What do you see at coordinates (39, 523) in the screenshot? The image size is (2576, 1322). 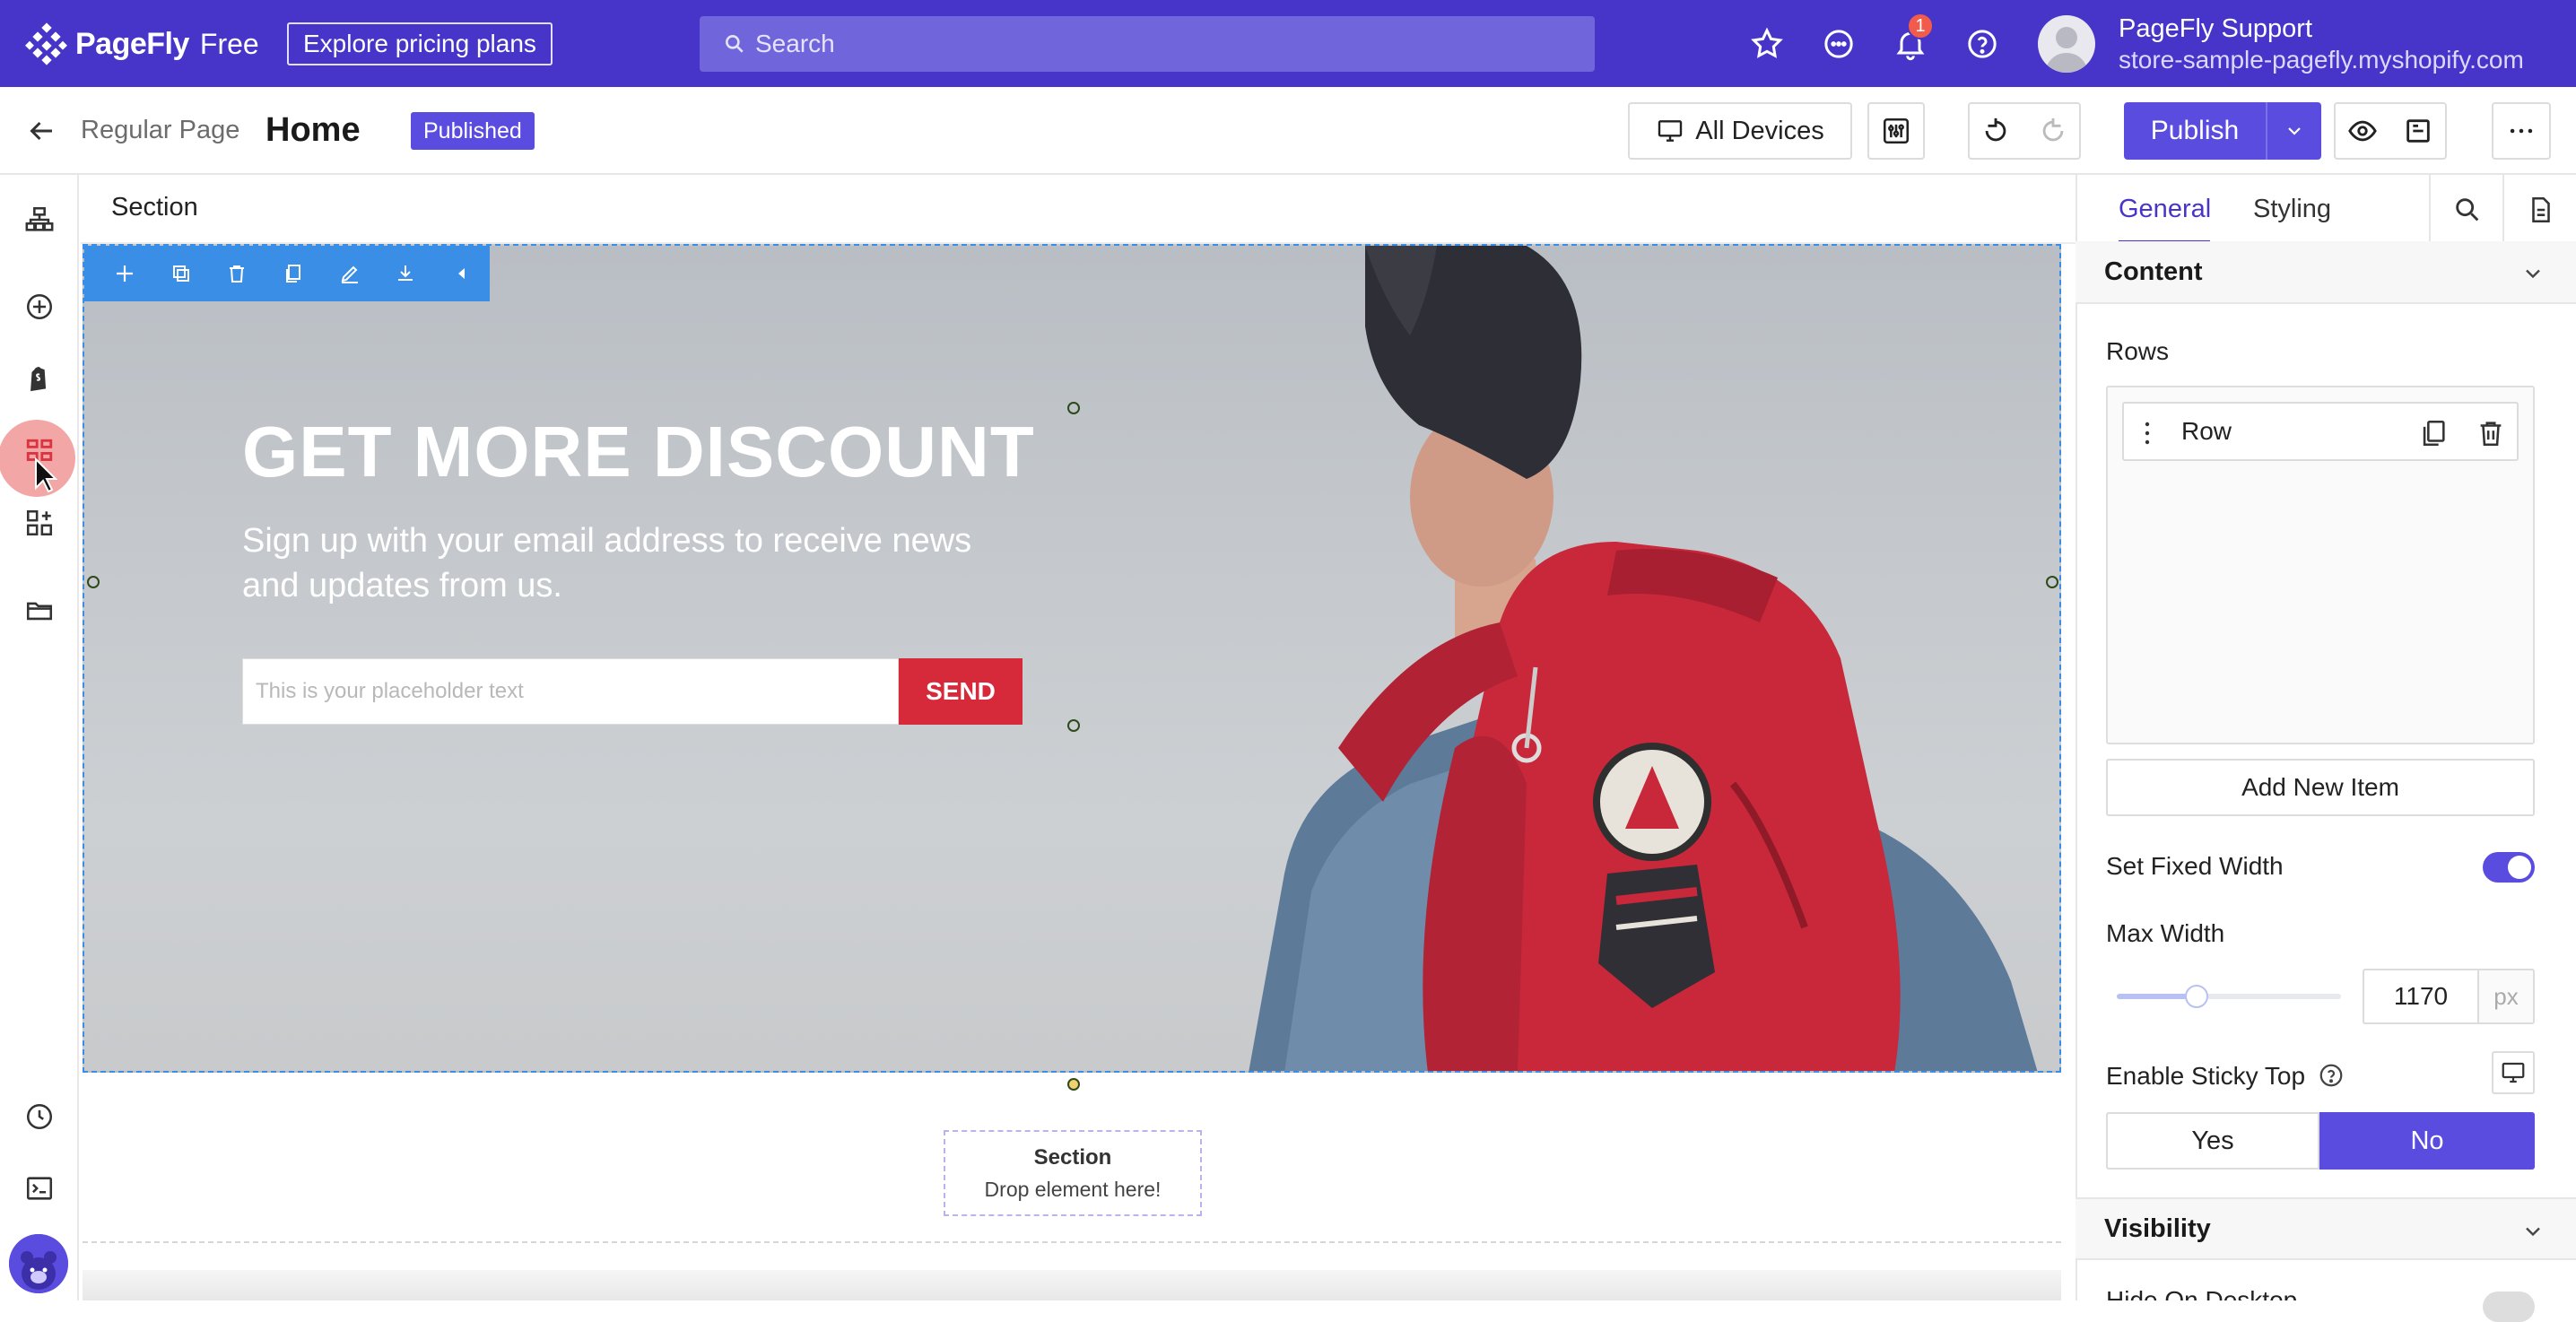 I see `widgets-icon` at bounding box center [39, 523].